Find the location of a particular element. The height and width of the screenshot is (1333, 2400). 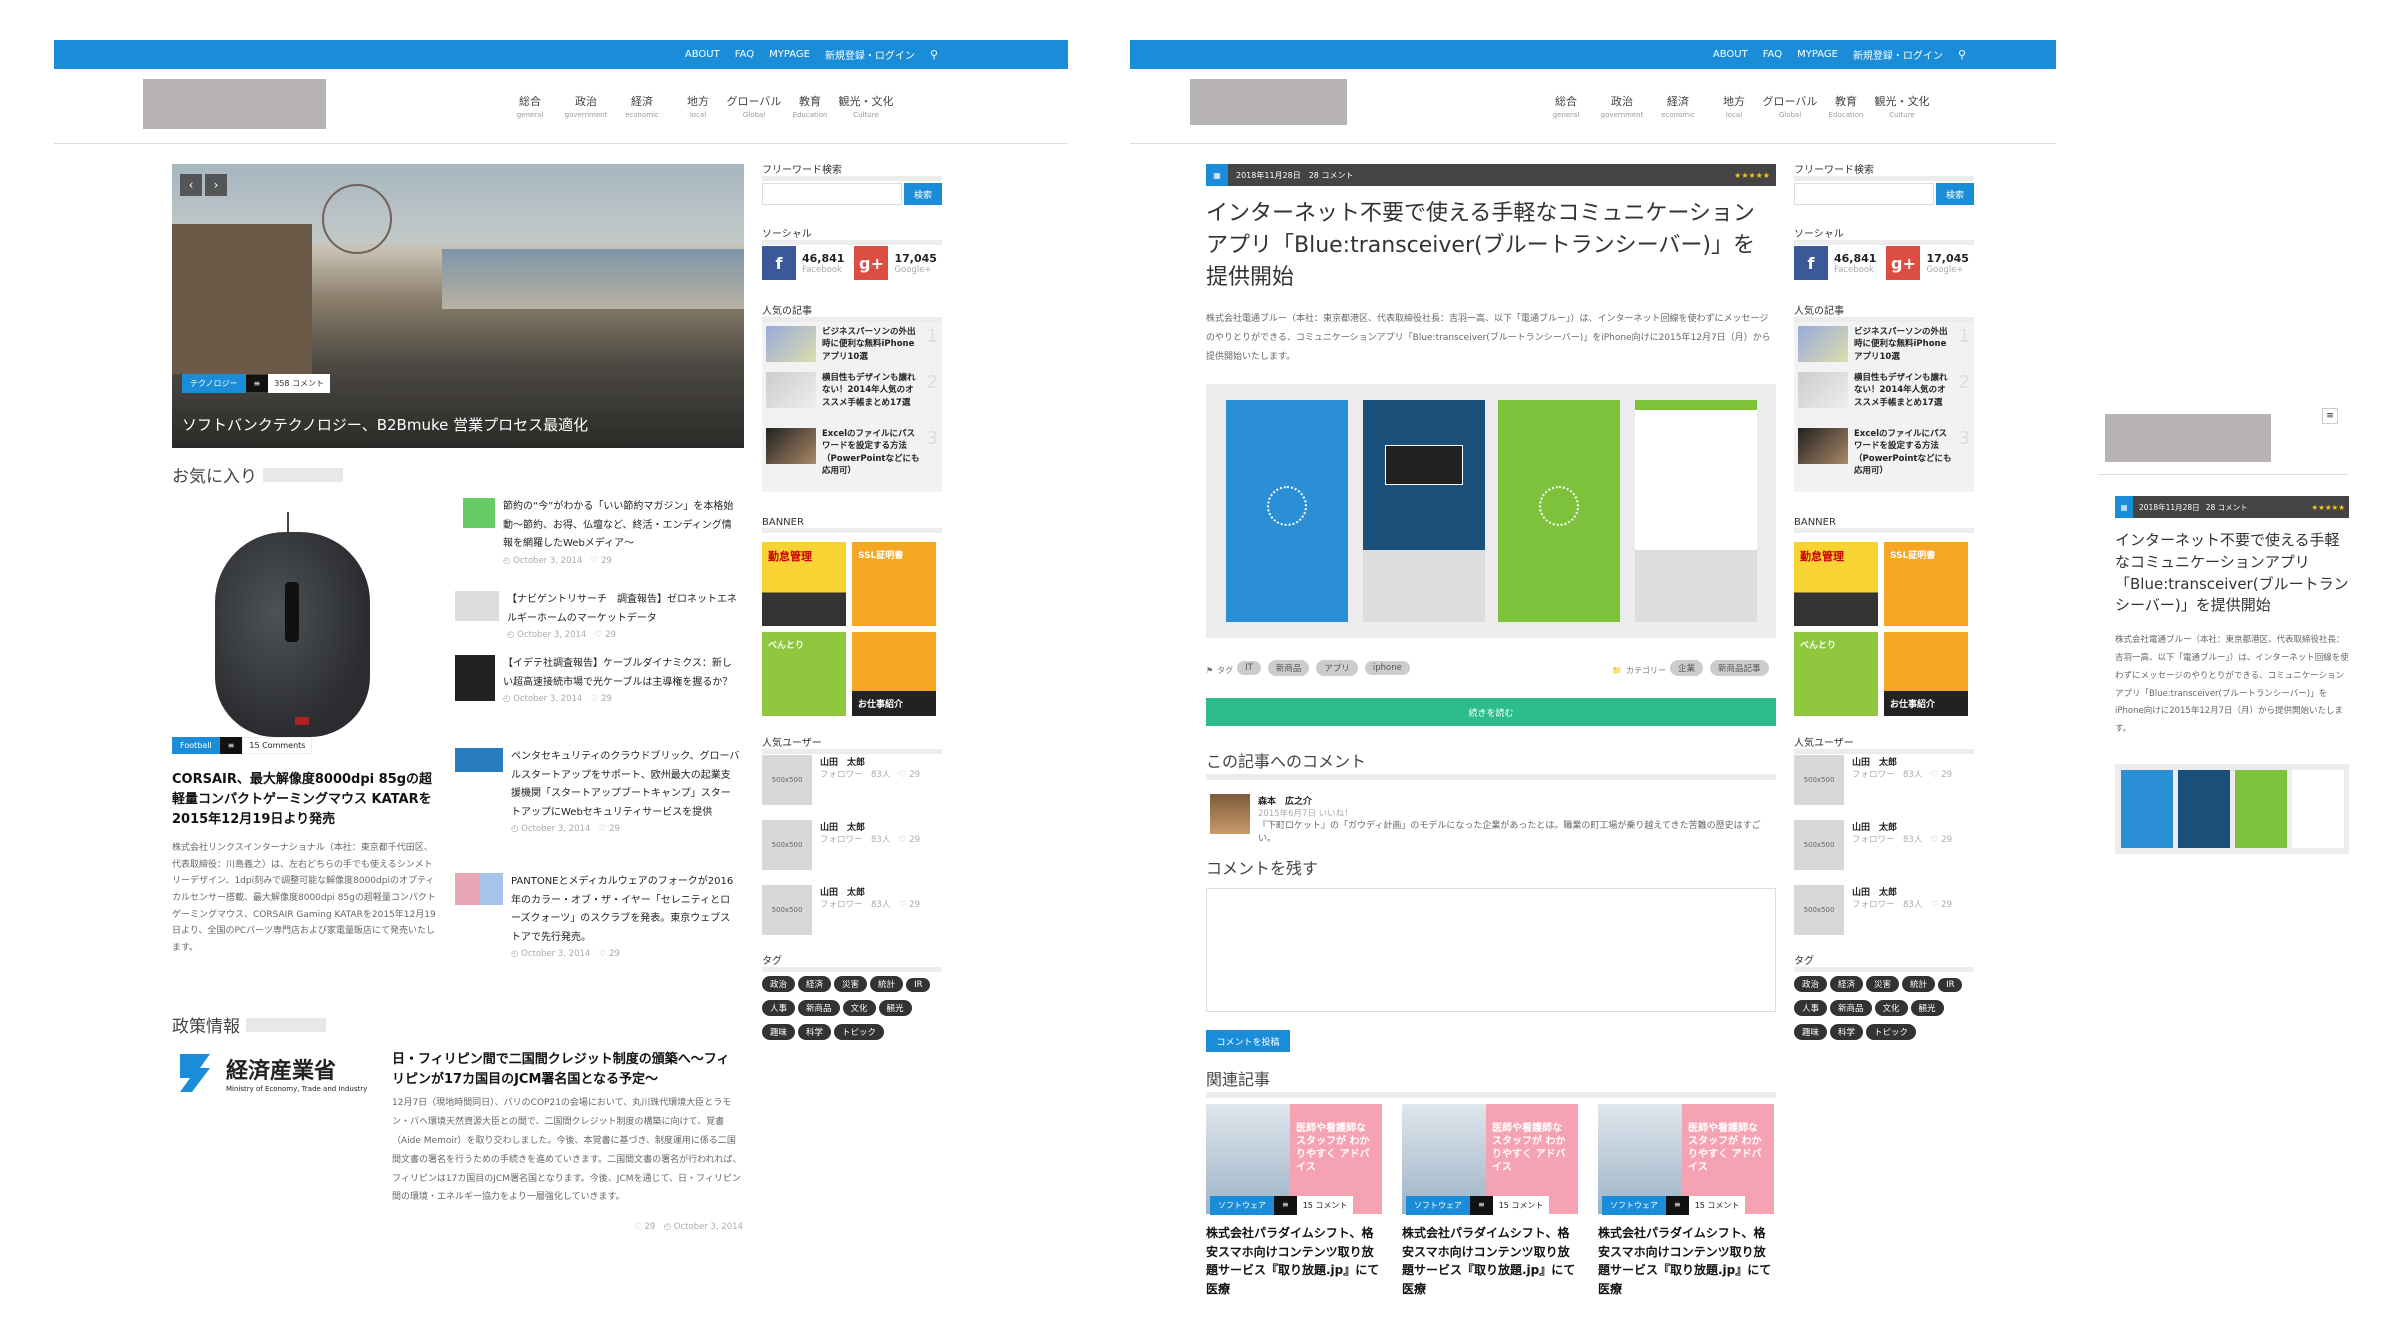

read-more-button: 続きを読む is located at coordinates (1491, 712).